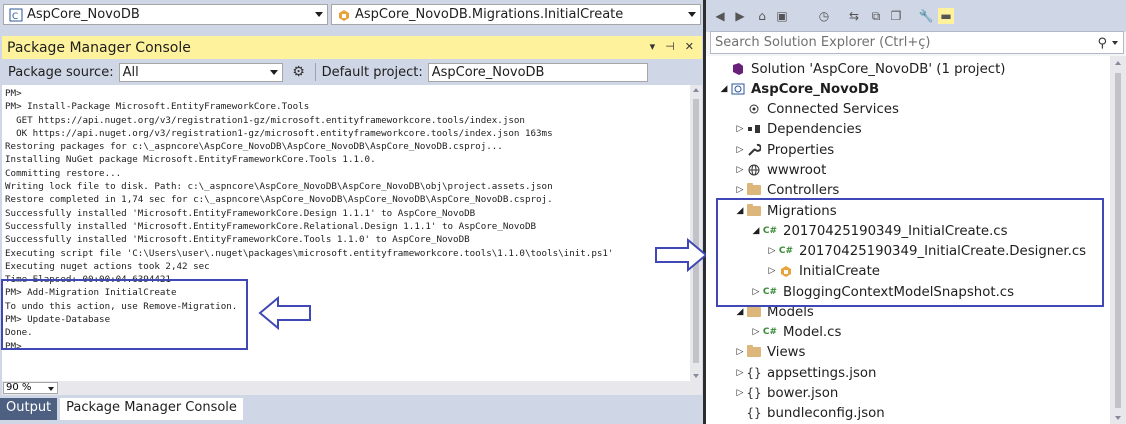 This screenshot has width=1126, height=424. I want to click on tree-item-dependencies: ▷ Dependencies, so click(798, 129).